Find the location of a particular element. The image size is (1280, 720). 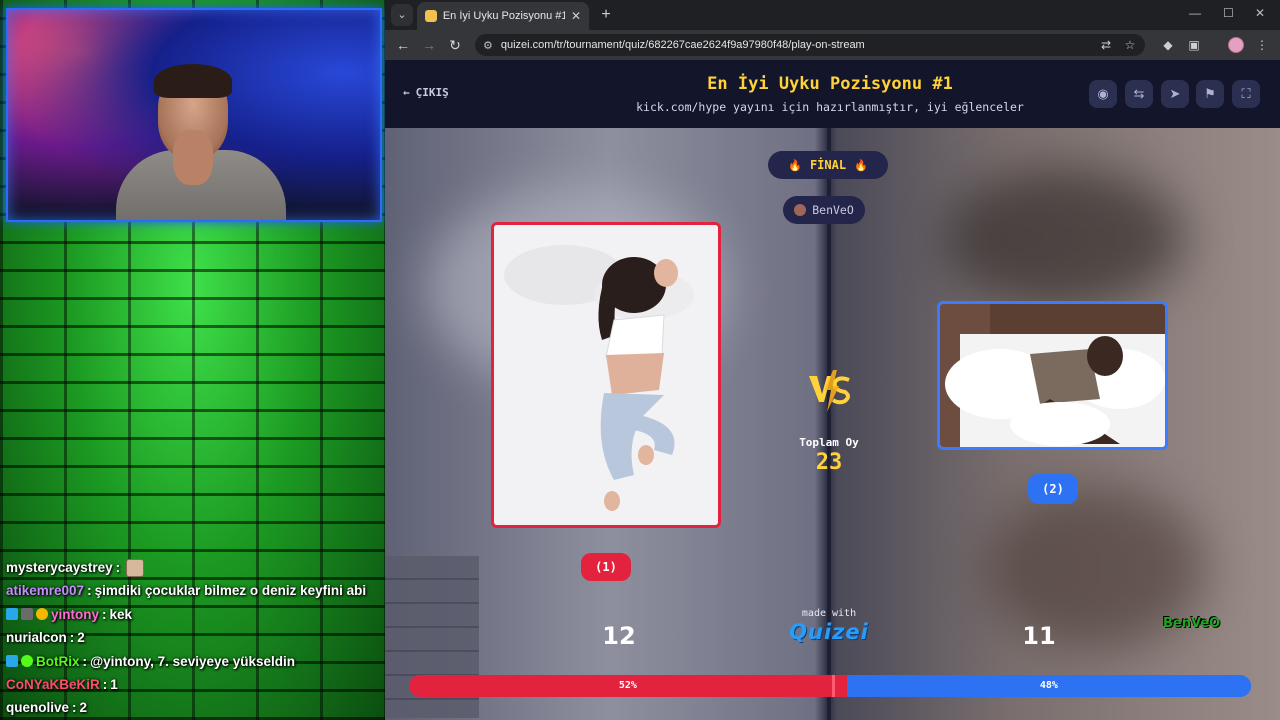

chat-username: CoNYaKBeKiR is located at coordinates (53, 684).